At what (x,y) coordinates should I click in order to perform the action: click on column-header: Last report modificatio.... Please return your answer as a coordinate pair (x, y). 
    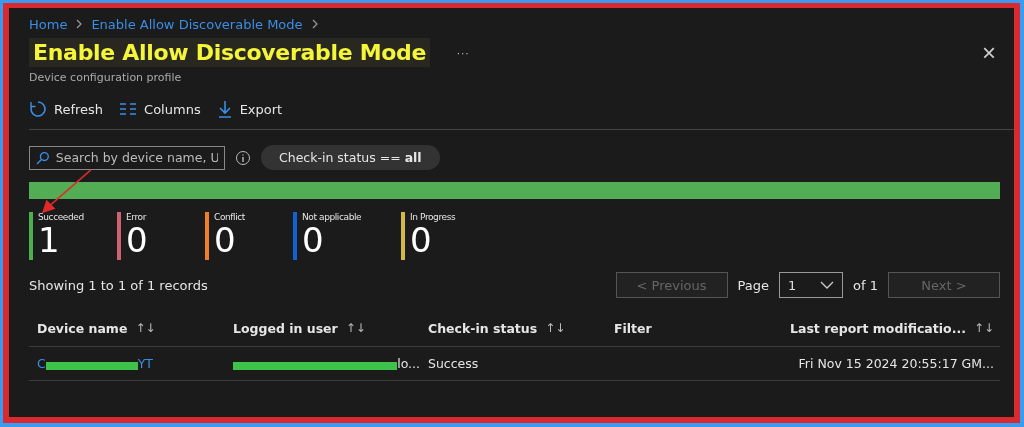
    Looking at the image, I should click on (878, 328).